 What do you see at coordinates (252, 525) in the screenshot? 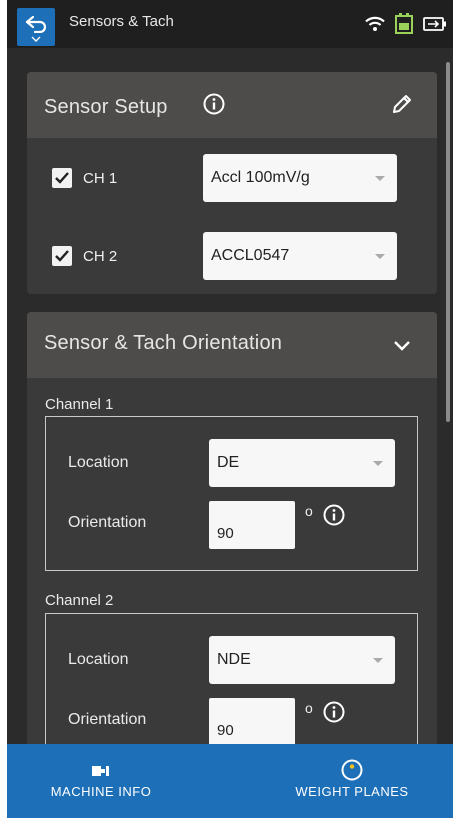
I see `channel-1-orientation-input: 90` at bounding box center [252, 525].